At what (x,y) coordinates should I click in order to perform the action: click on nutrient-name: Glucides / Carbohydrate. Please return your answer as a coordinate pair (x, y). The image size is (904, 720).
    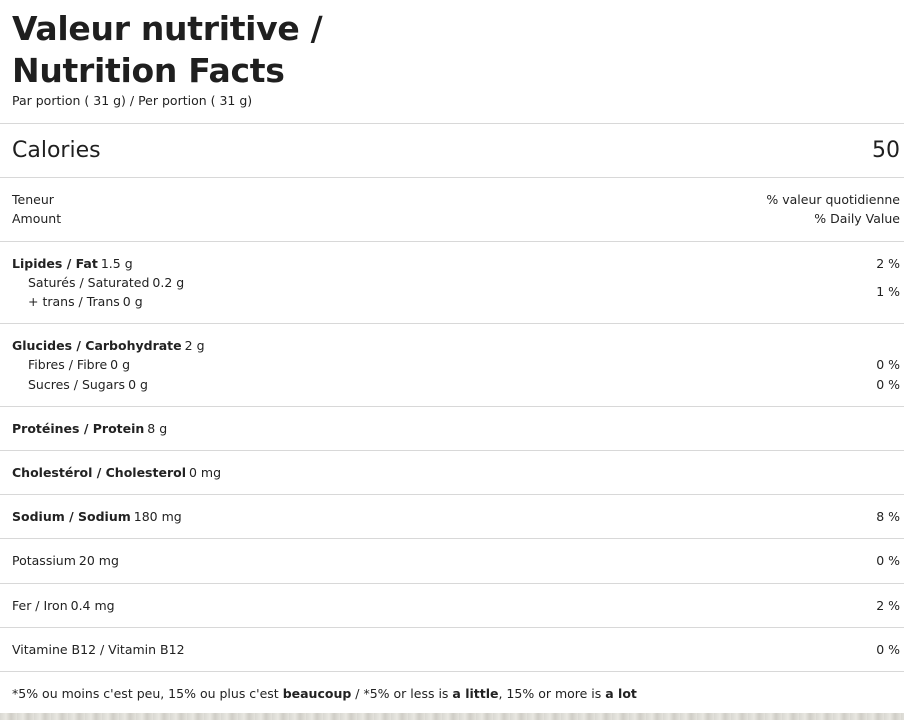
    Looking at the image, I should click on (97, 345).